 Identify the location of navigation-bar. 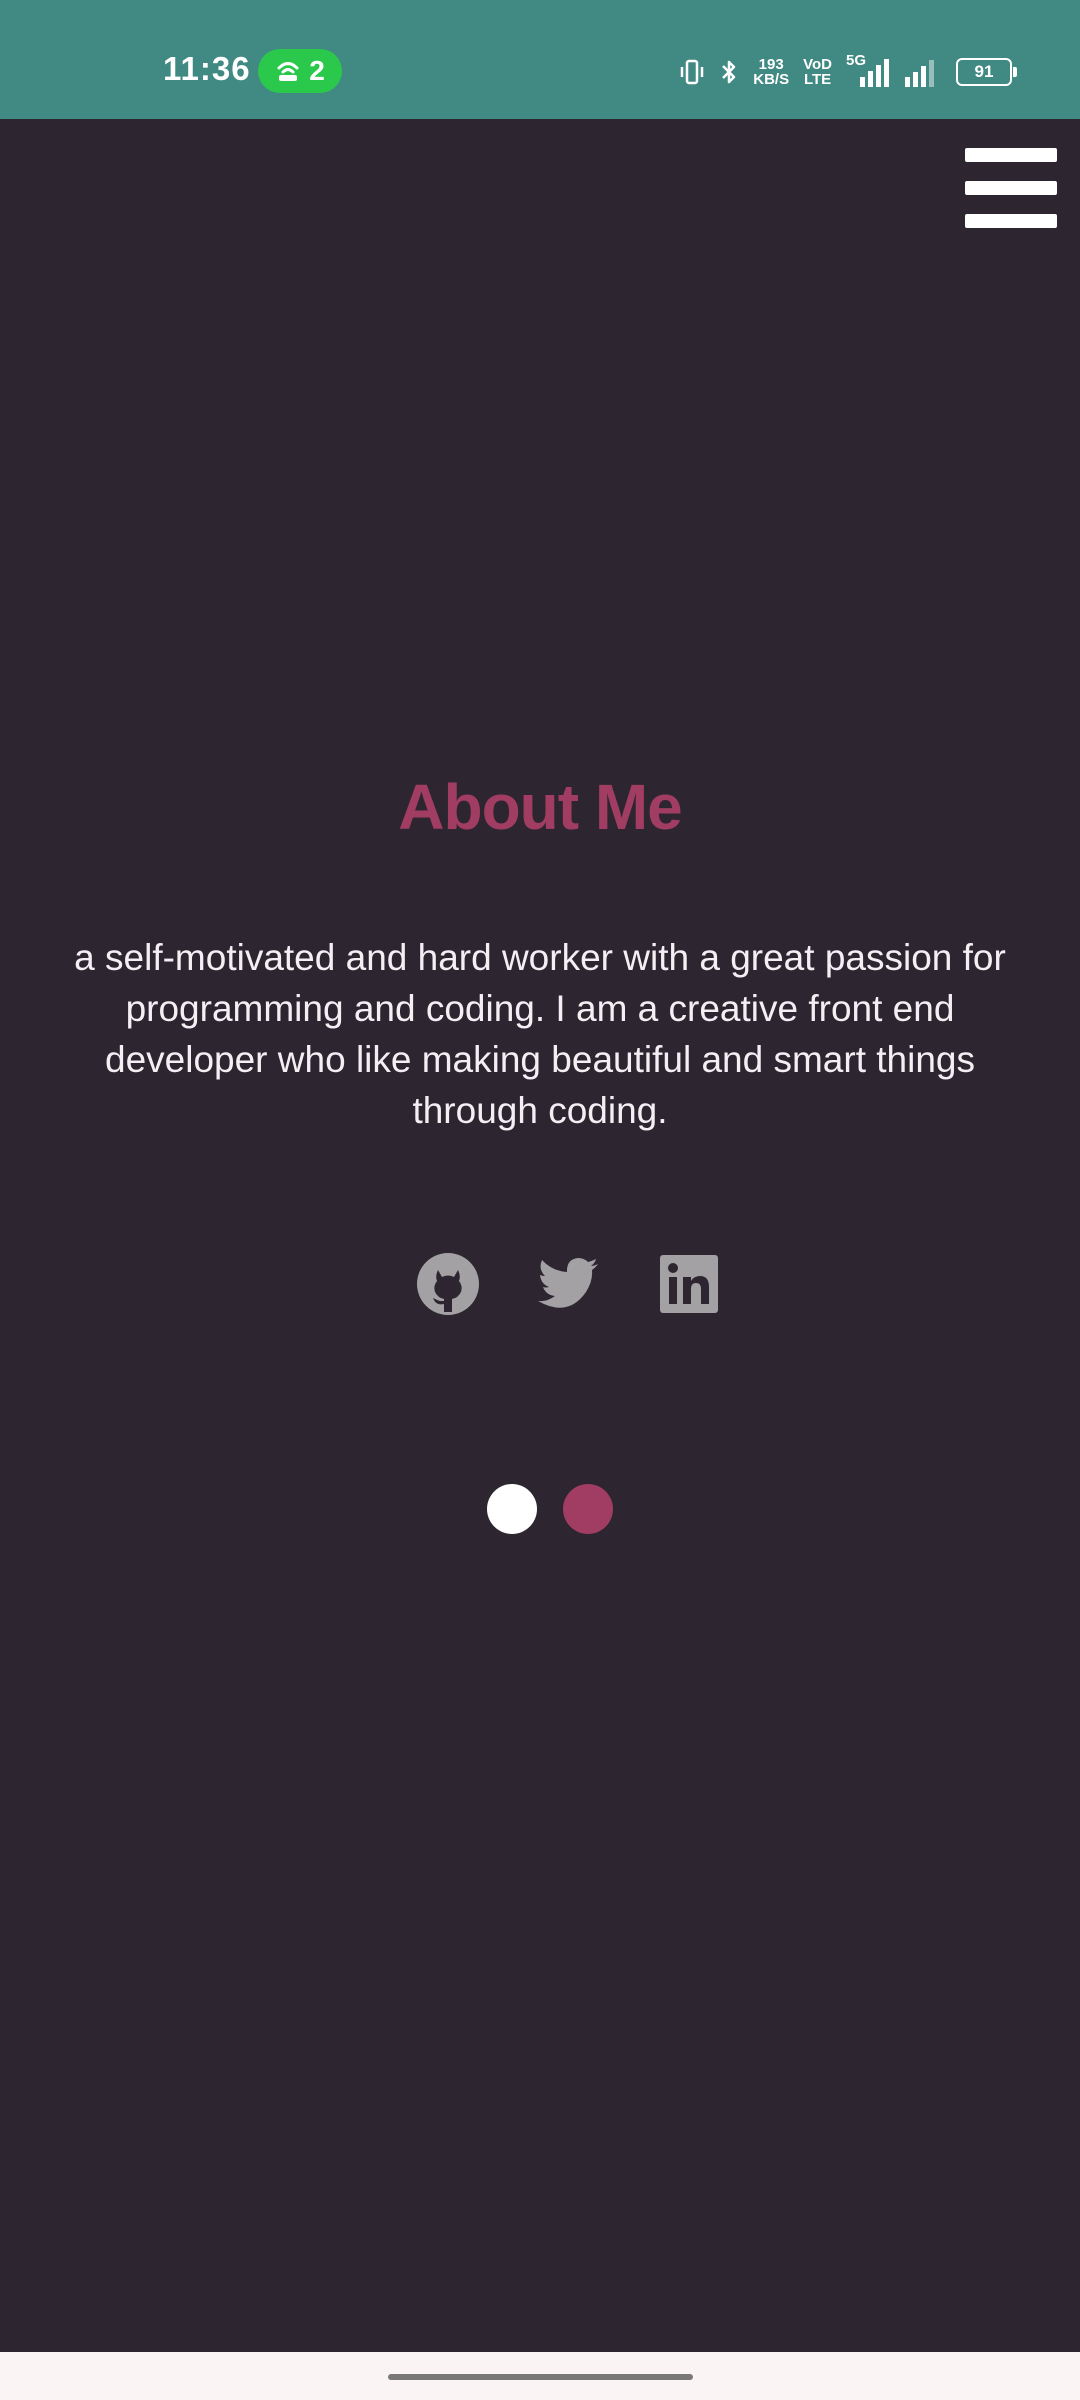
(540, 2376).